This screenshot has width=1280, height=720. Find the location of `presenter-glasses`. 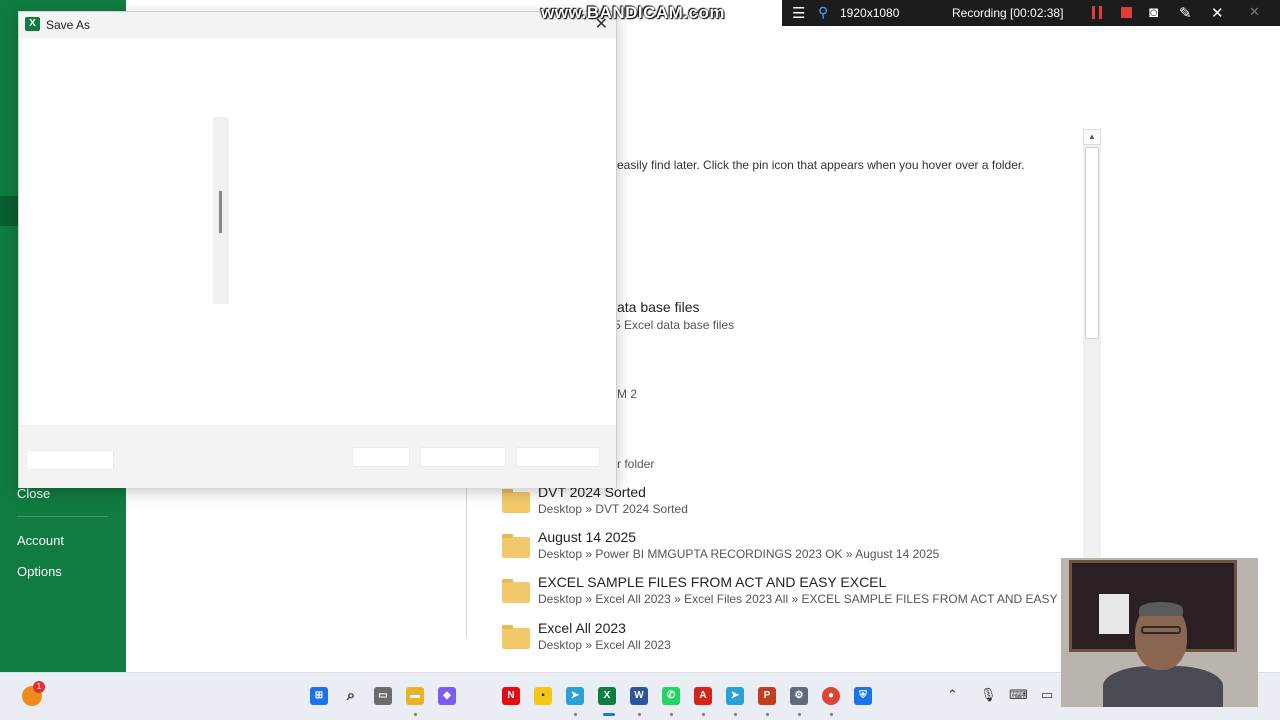

presenter-glasses is located at coordinates (1161, 630).